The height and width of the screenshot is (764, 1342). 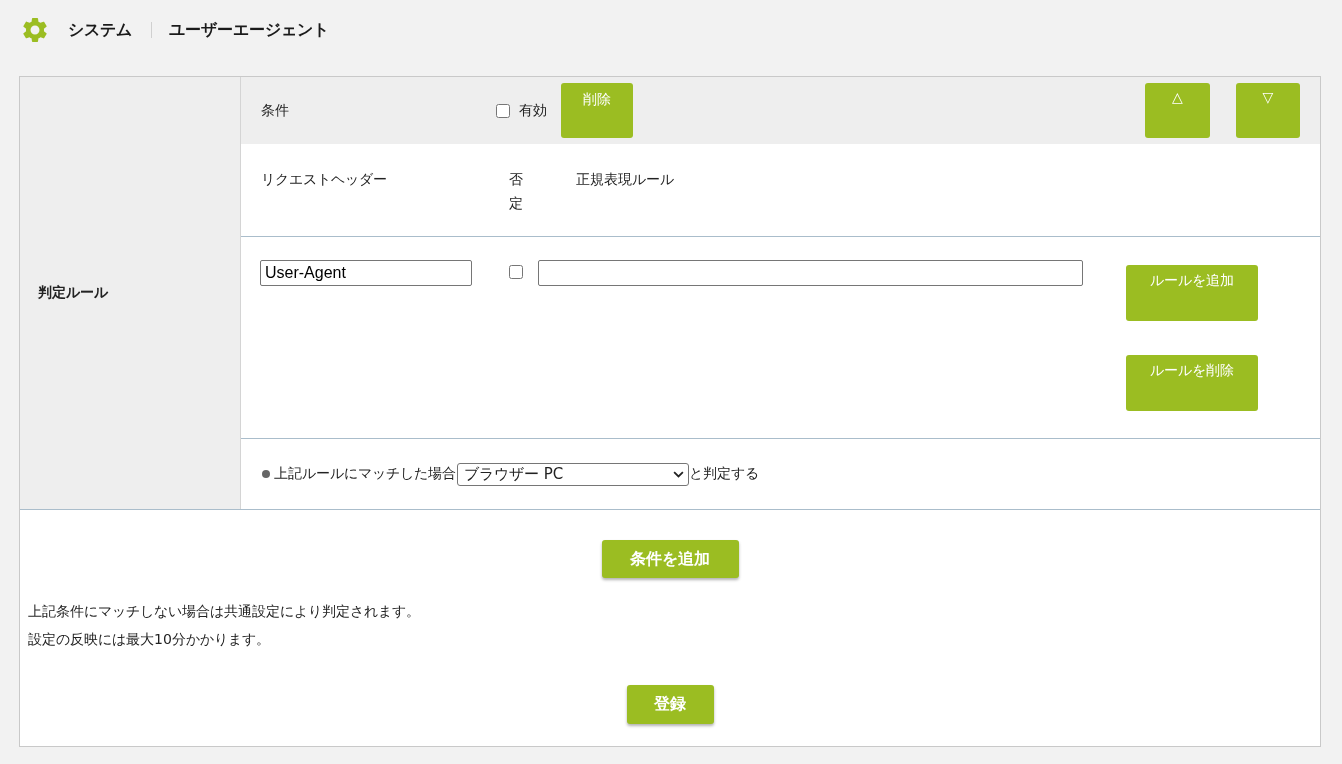 I want to click on delete-button: 削除, so click(x=597, y=110).